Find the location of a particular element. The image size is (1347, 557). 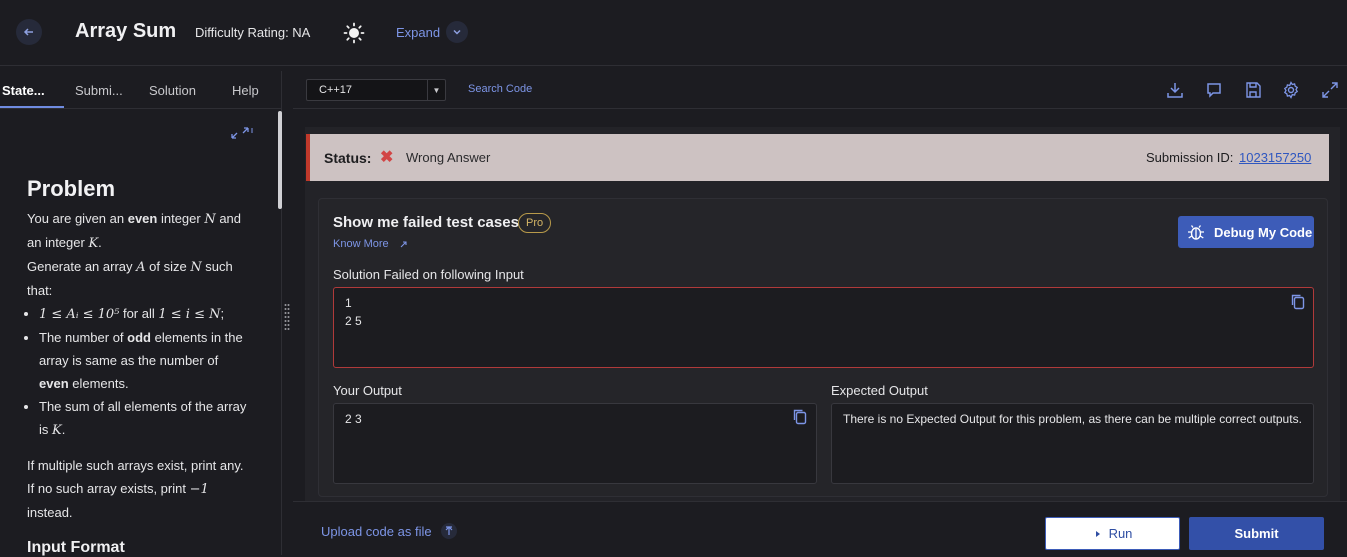

chevron-down-icon is located at coordinates (457, 32).